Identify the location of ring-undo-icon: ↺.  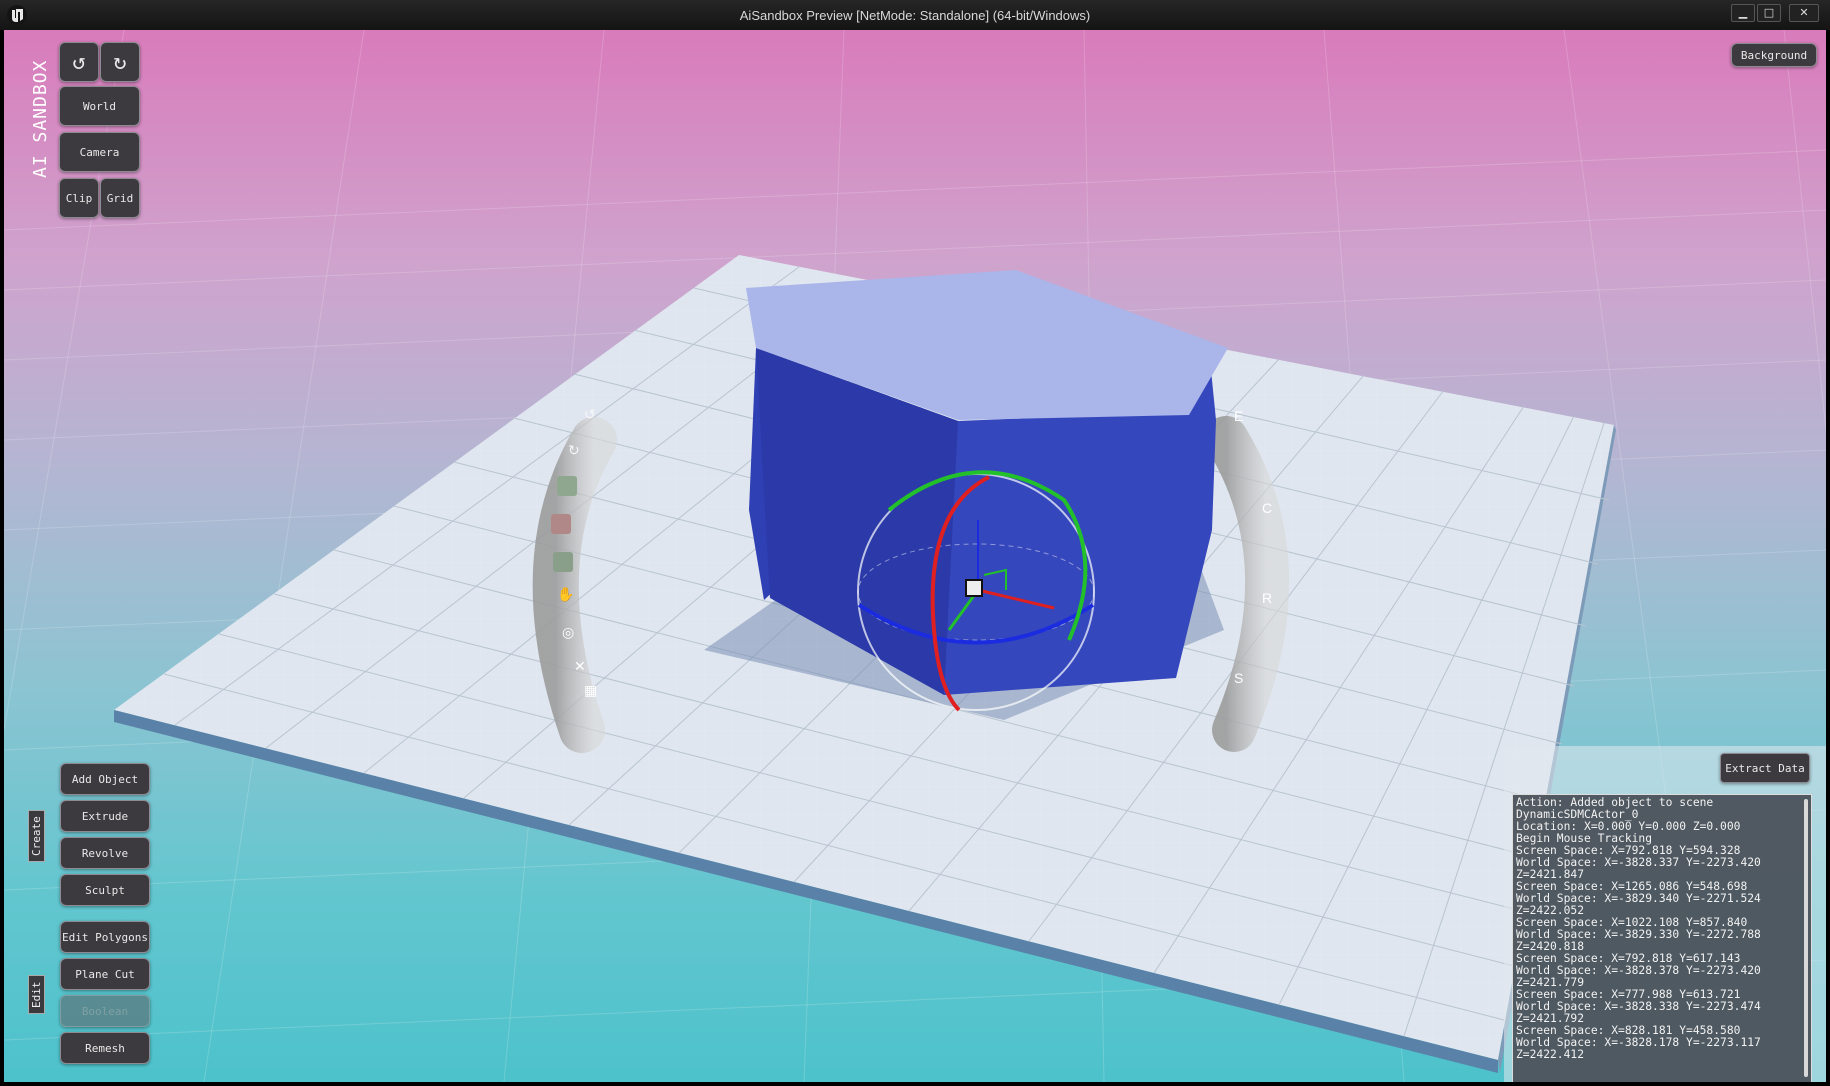
(590, 414).